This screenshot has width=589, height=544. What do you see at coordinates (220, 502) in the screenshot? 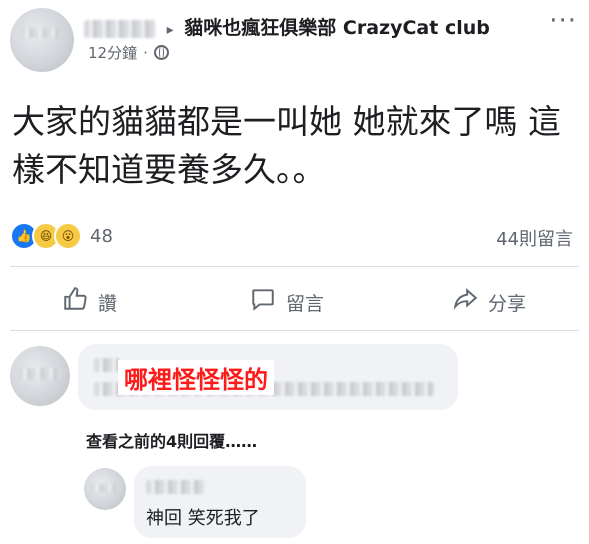
I see `reply-bubble: 神回 笑死我了` at bounding box center [220, 502].